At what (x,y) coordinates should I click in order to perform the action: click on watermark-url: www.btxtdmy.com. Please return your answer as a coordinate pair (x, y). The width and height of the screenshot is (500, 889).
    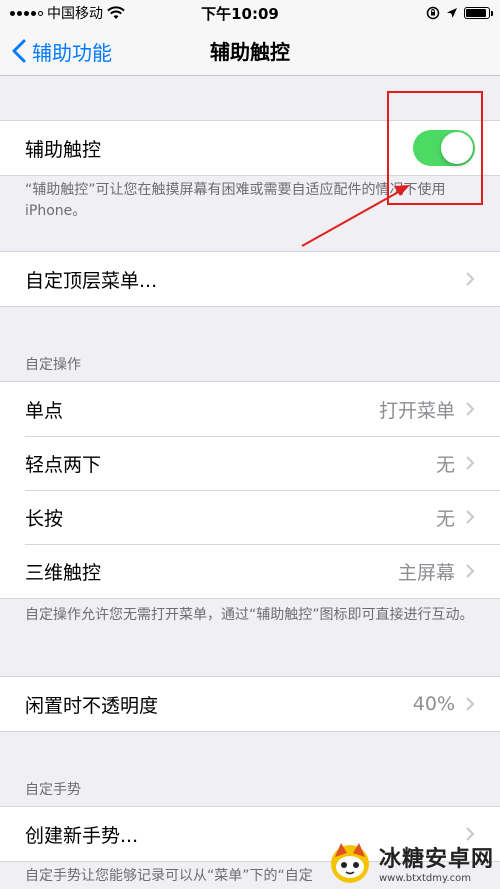
    Looking at the image, I should click on (425, 878).